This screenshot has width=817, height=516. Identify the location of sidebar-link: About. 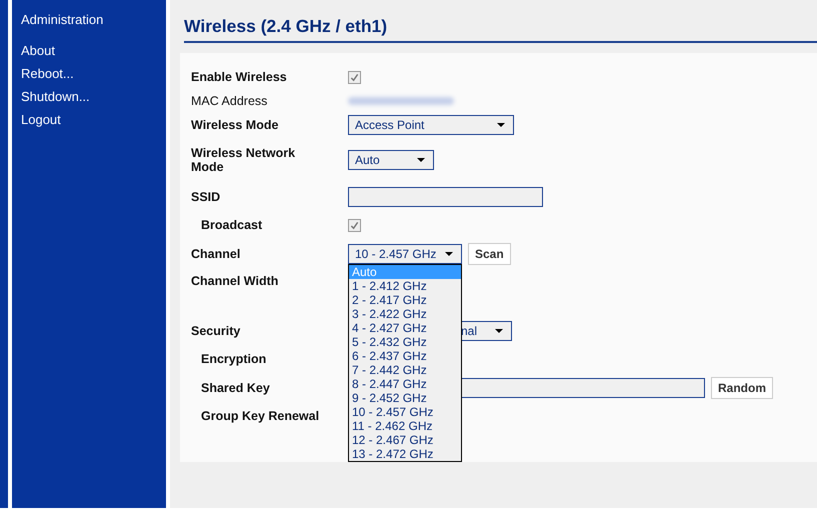
(93, 54).